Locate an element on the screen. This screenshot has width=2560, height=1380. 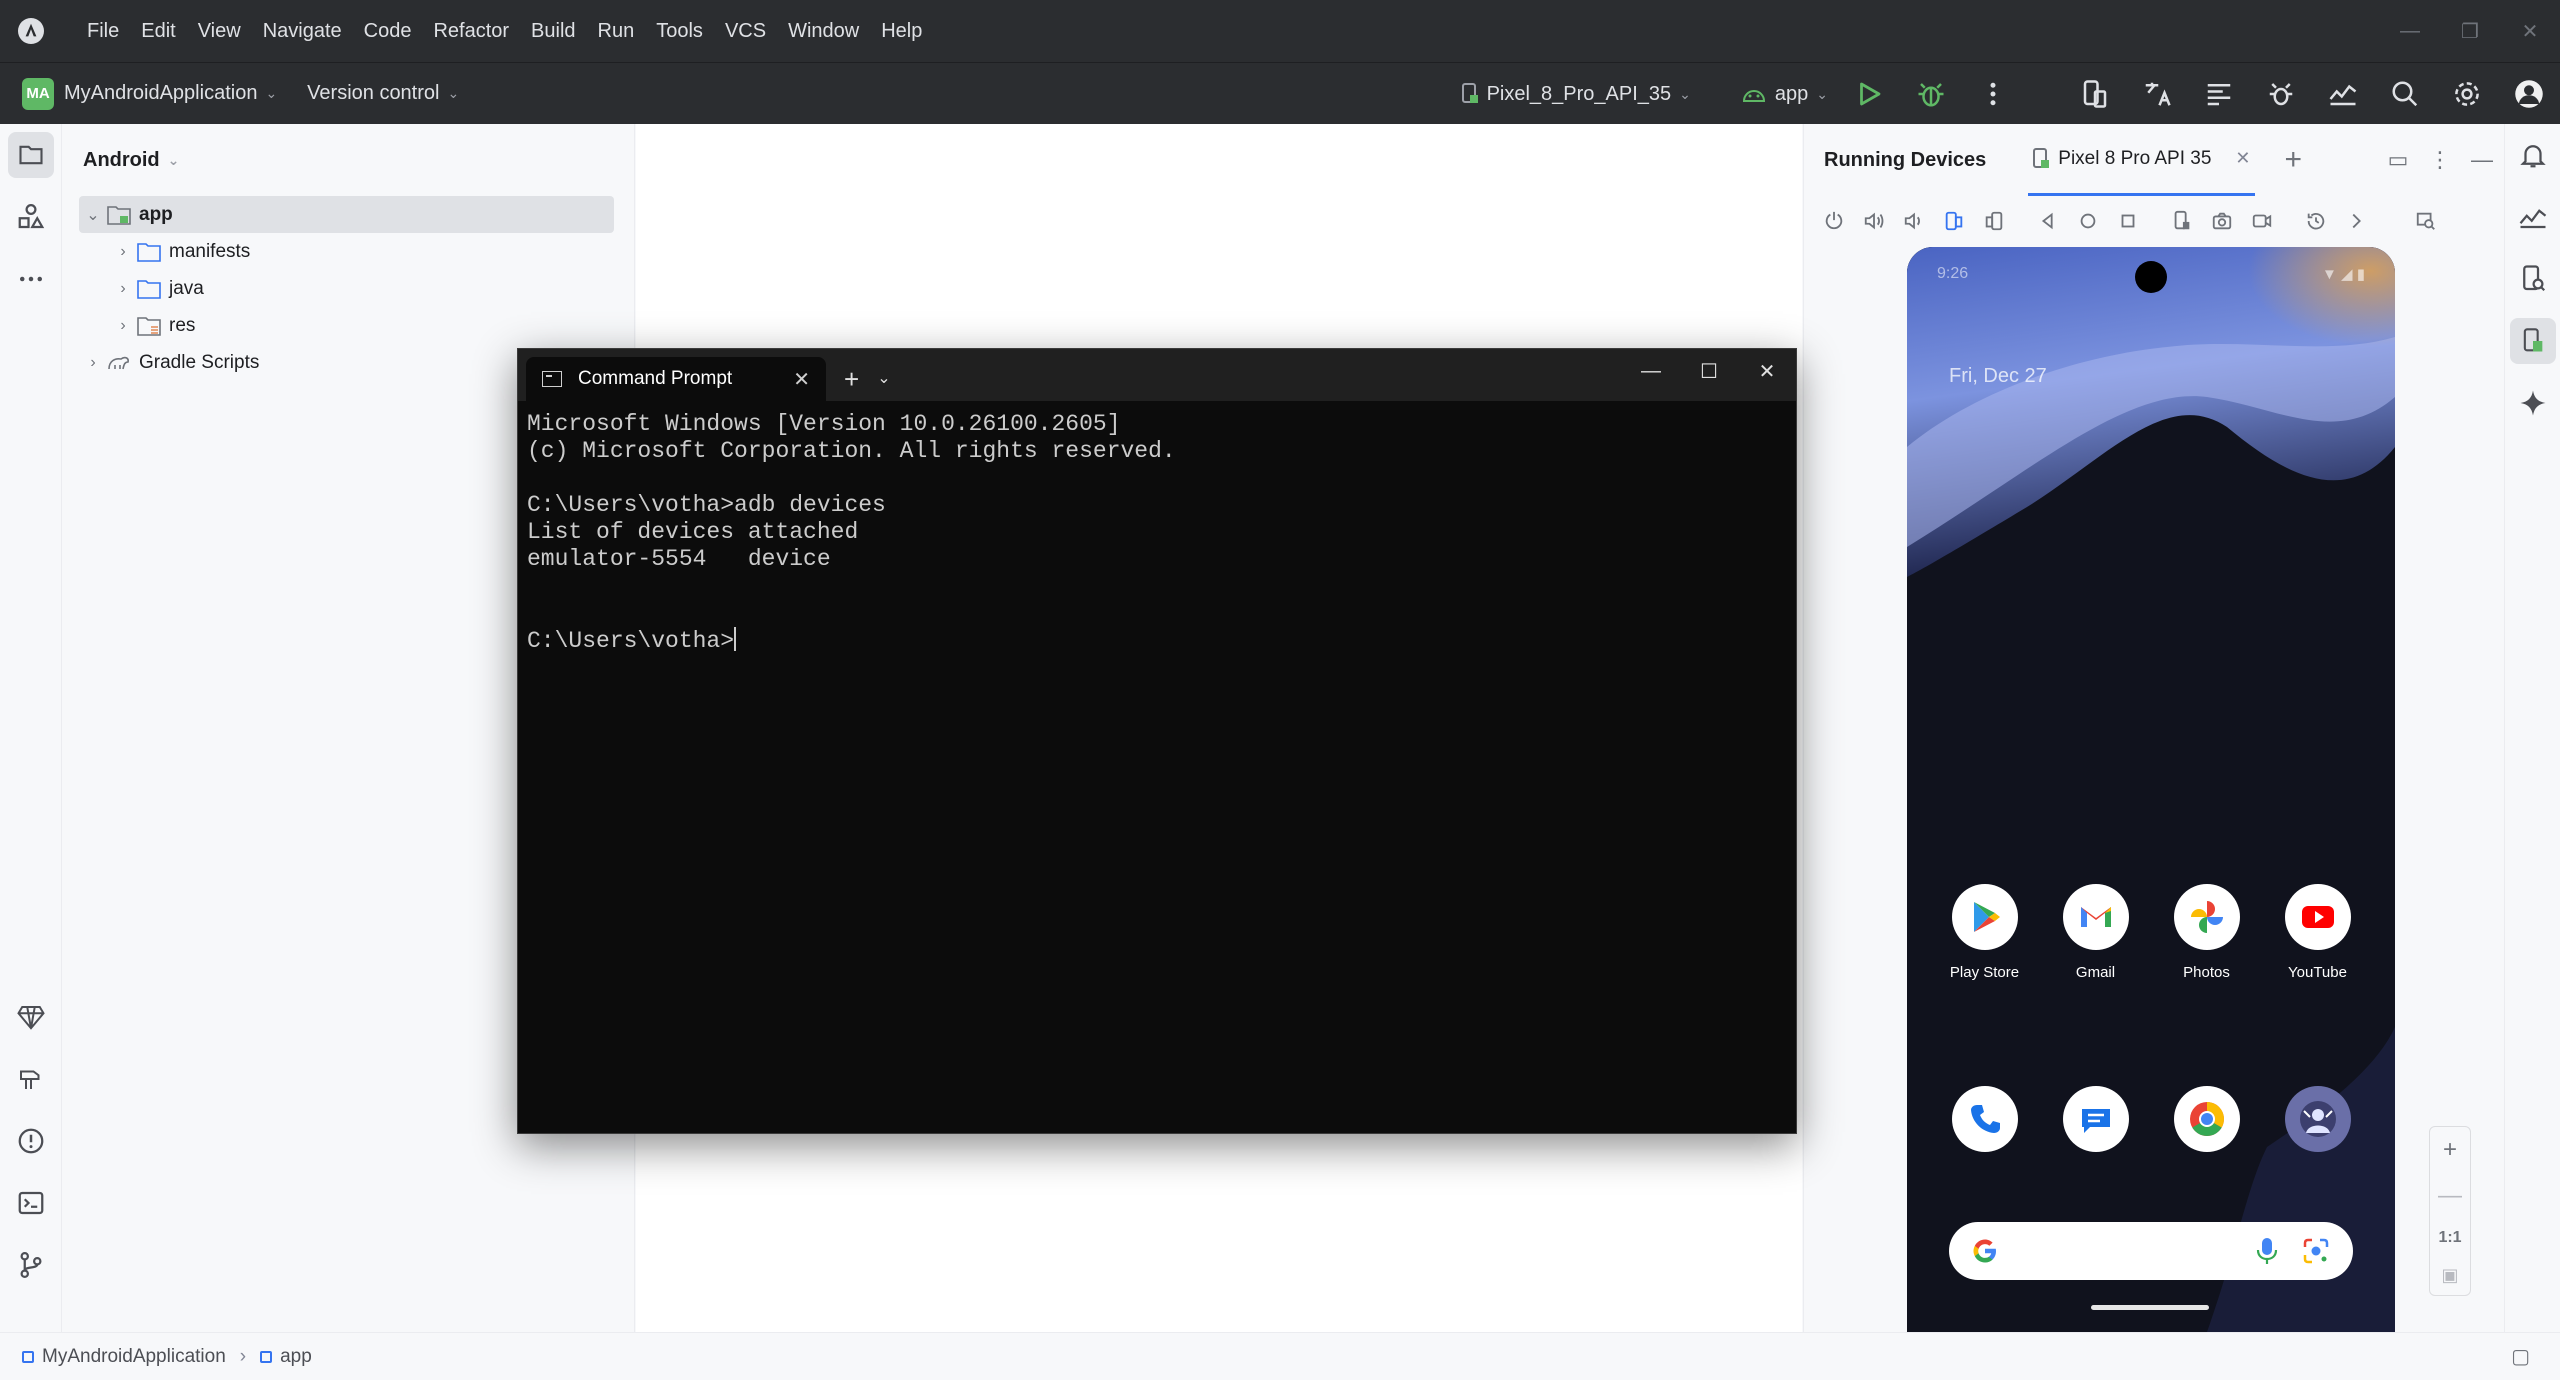
menu-run: Run is located at coordinates (616, 31).